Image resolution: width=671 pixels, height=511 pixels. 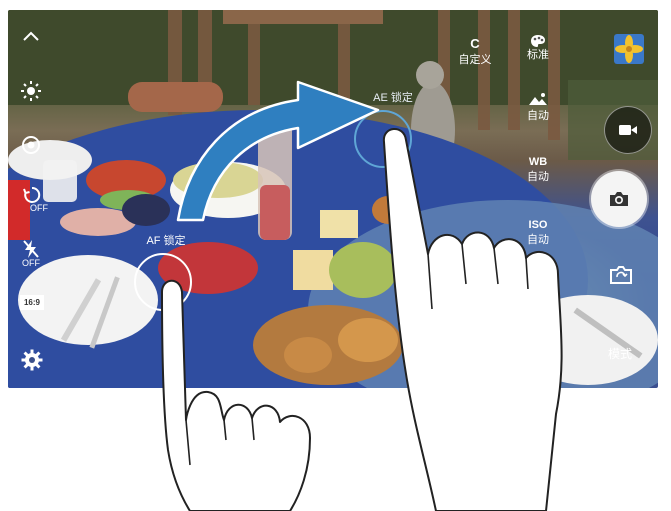 I want to click on hand-af-illustration, so click(x=236, y=395).